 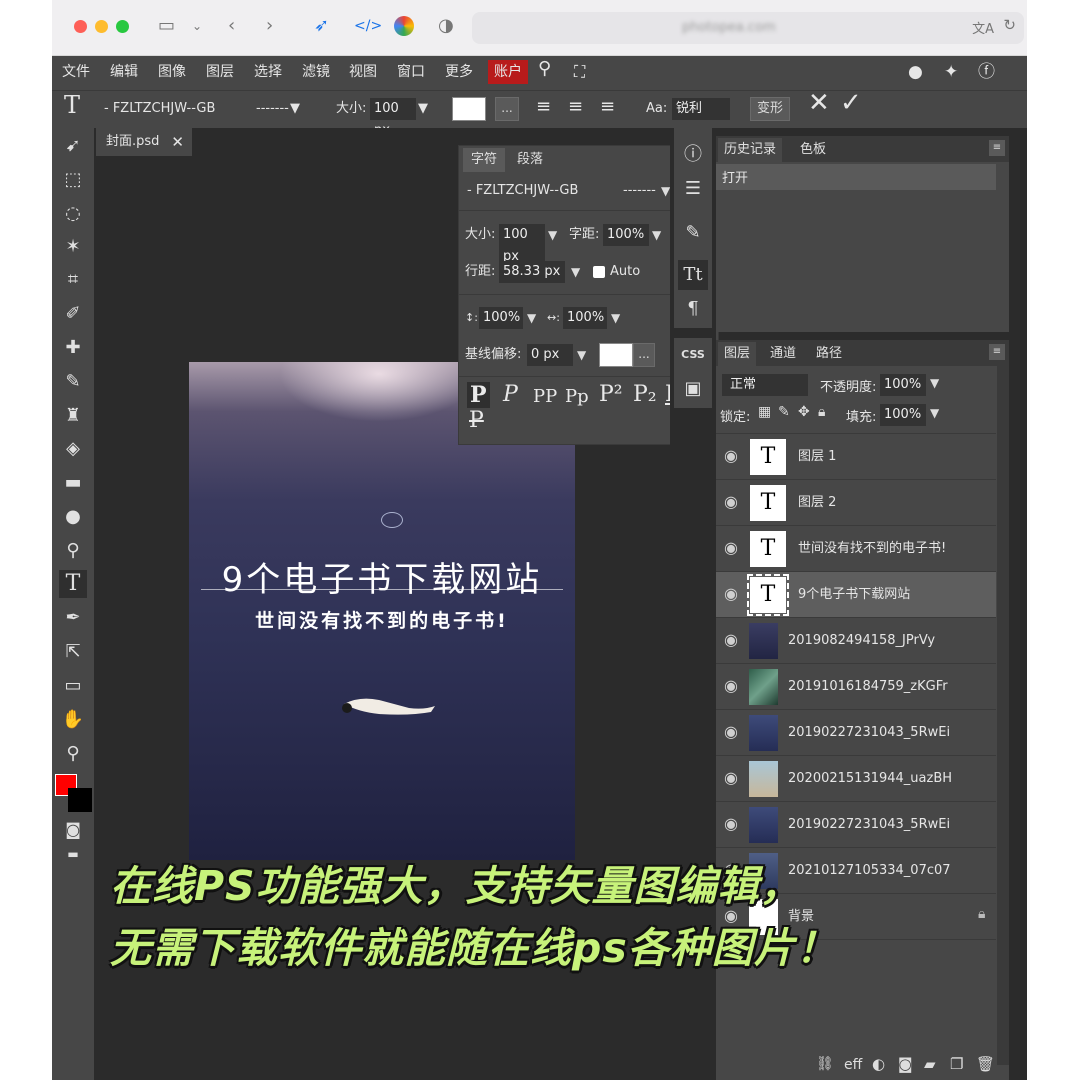 I want to click on menu-image: 图像, so click(x=172, y=72).